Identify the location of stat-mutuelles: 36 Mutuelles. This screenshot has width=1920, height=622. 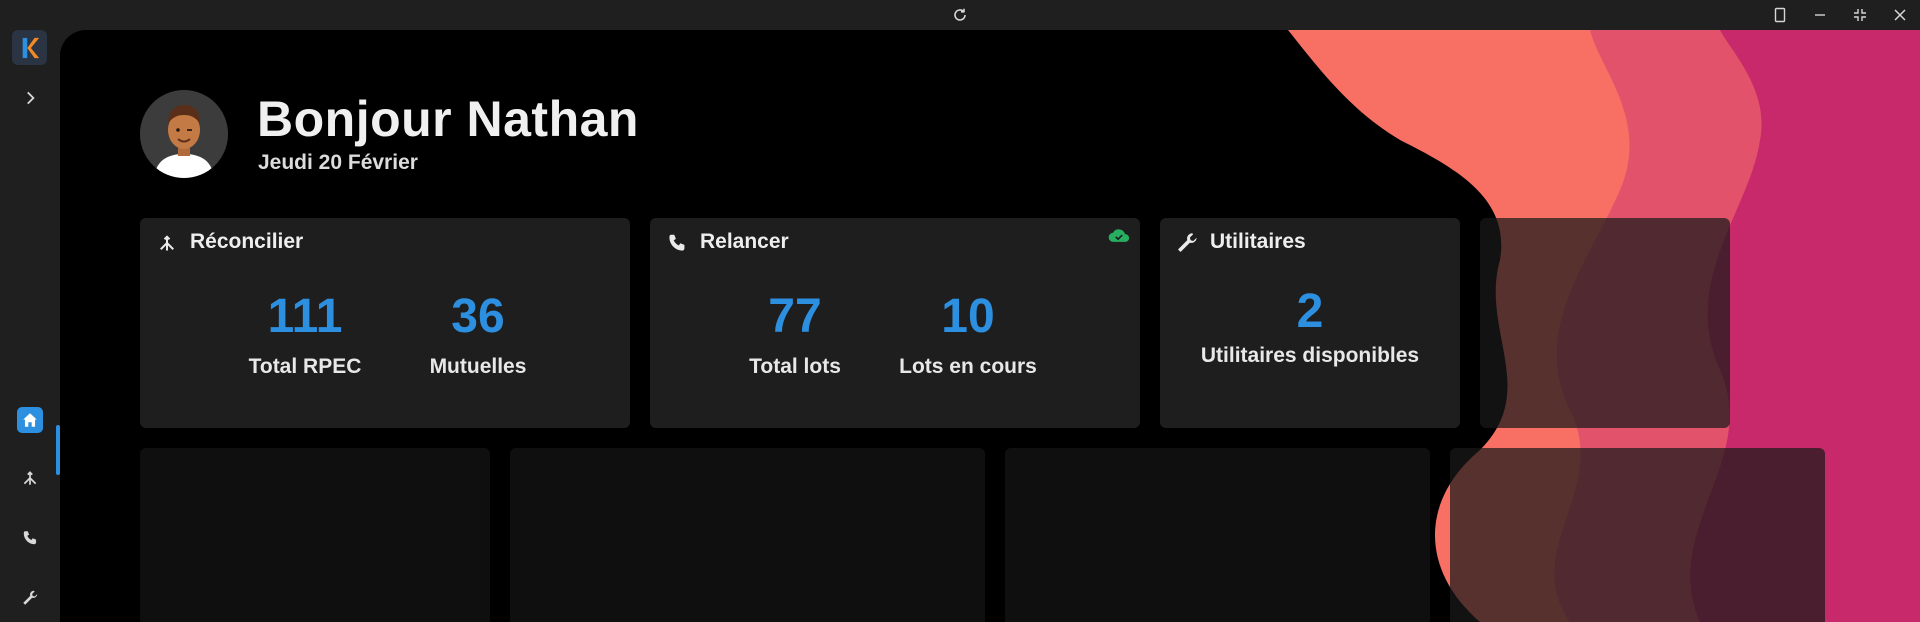
(478, 336).